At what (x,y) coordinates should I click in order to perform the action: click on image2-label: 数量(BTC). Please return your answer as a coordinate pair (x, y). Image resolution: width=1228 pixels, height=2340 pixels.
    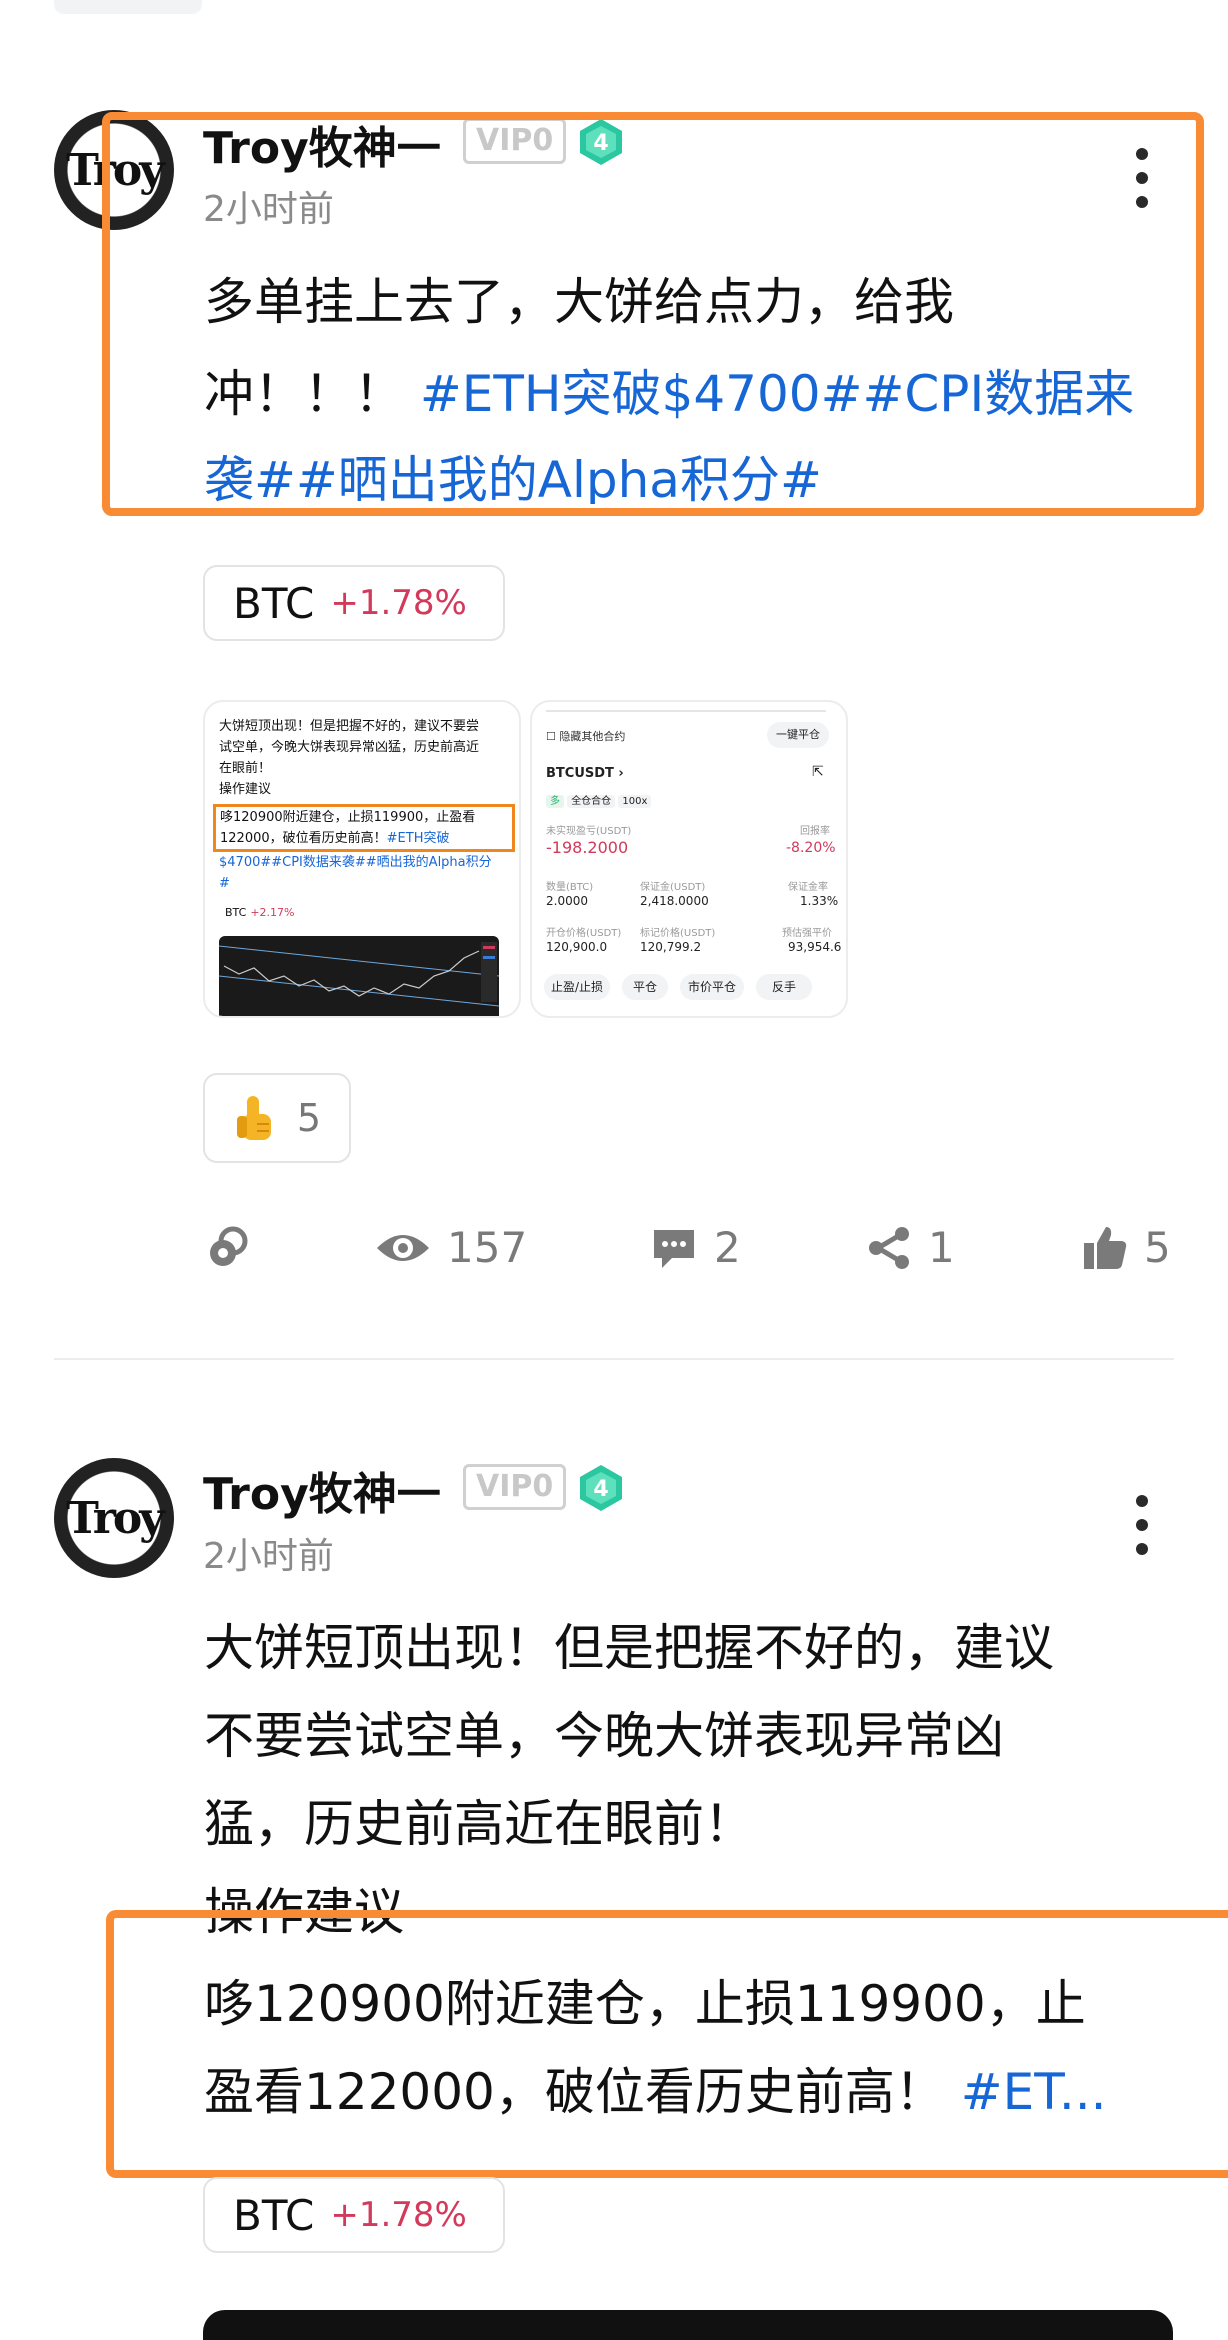
    Looking at the image, I should click on (570, 887).